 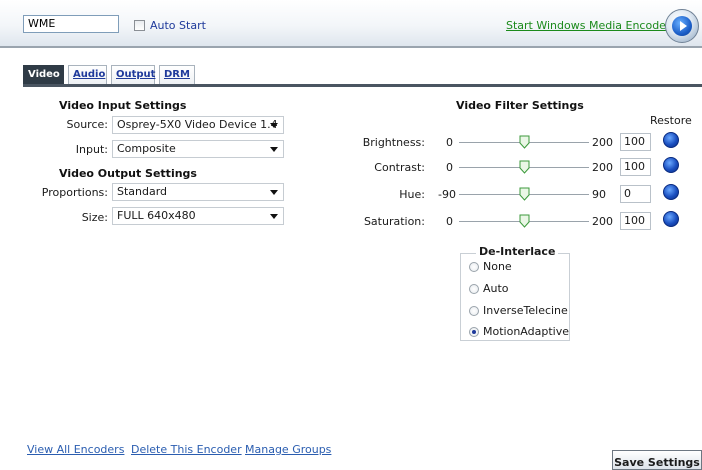 What do you see at coordinates (524, 167) in the screenshot?
I see `contrast-slider-thumb` at bounding box center [524, 167].